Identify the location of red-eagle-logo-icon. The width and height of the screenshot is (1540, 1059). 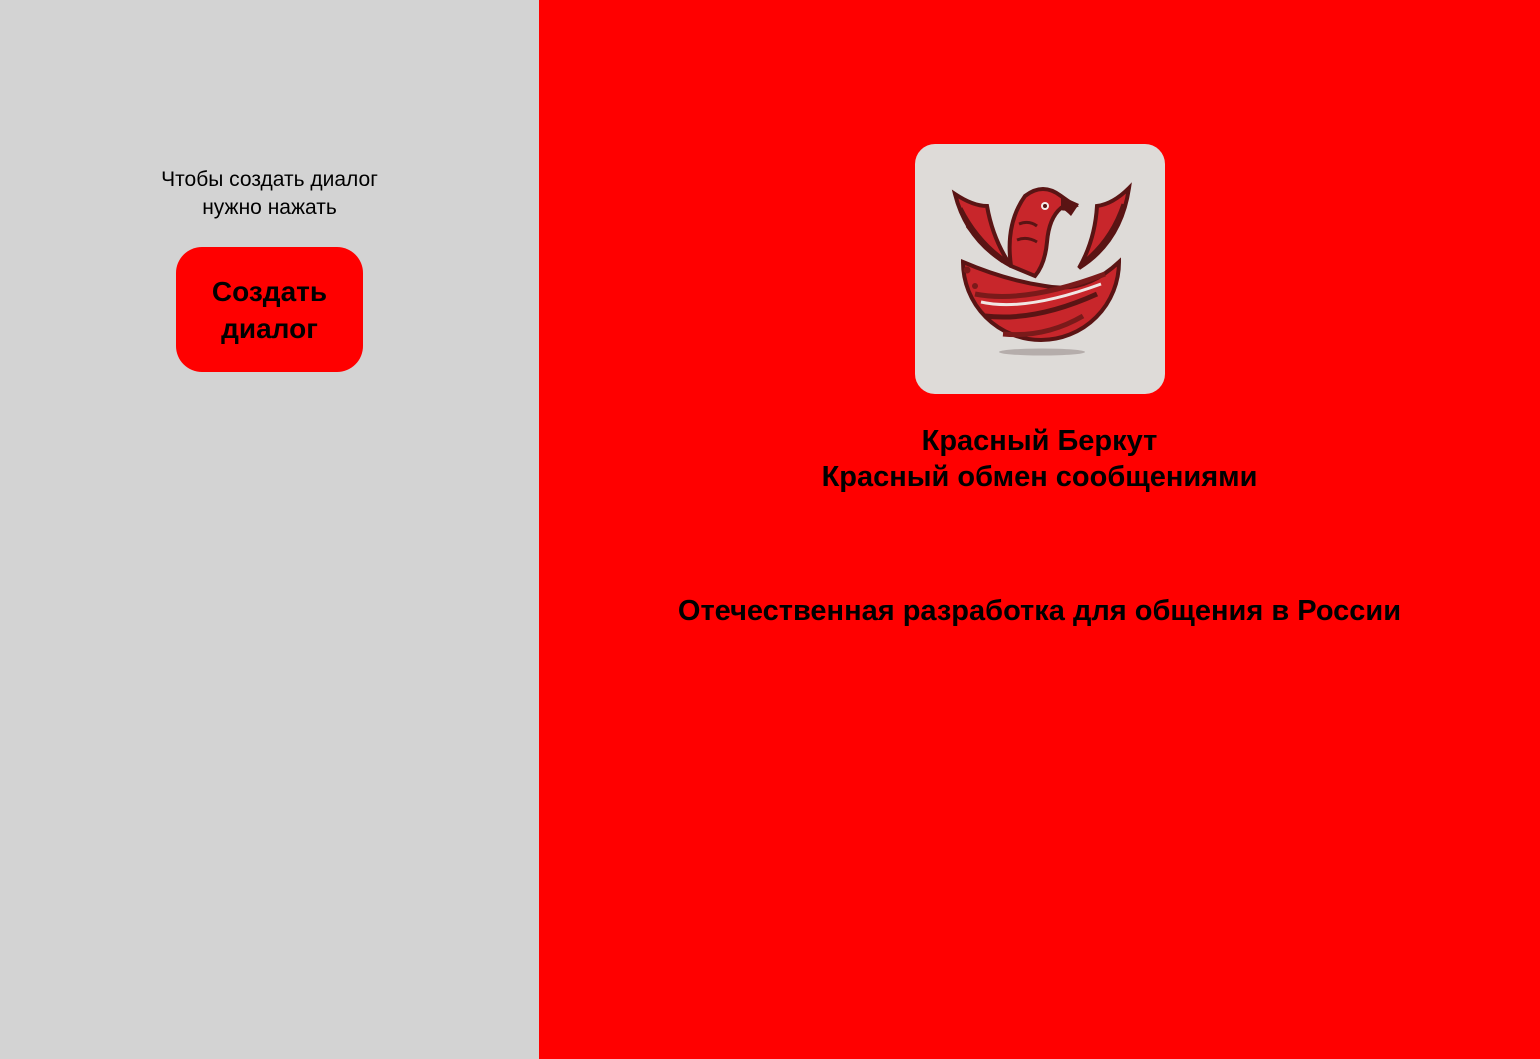
(1040, 269).